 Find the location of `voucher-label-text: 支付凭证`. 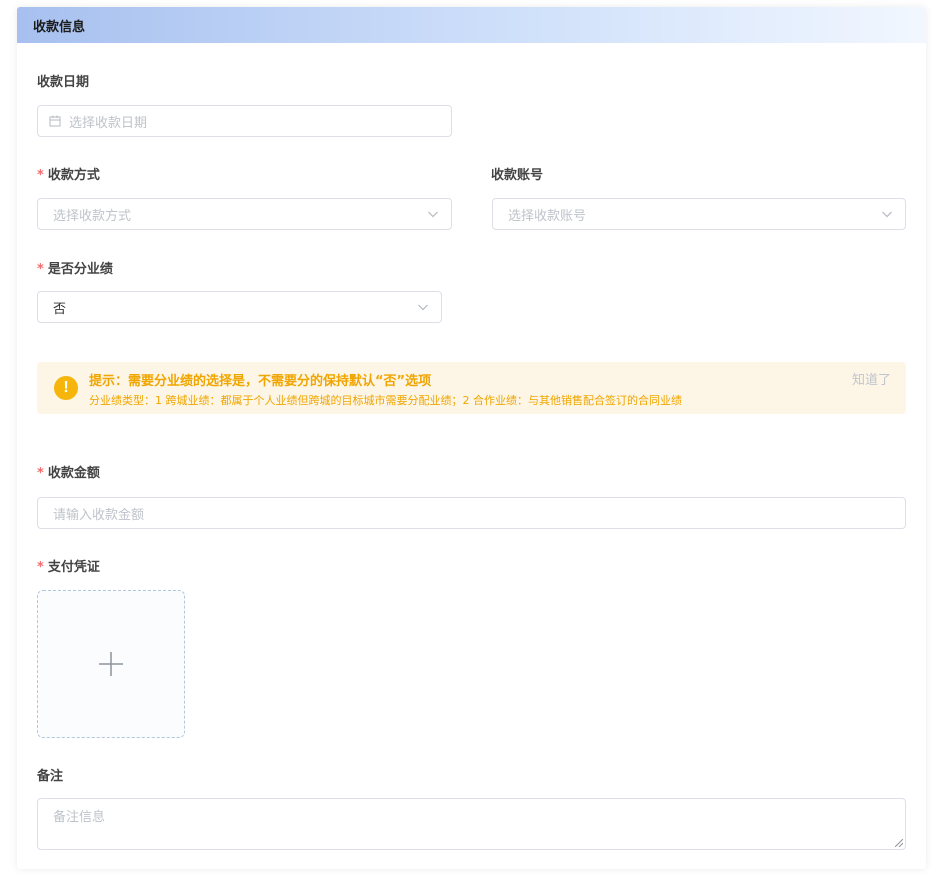

voucher-label-text: 支付凭证 is located at coordinates (73, 567).